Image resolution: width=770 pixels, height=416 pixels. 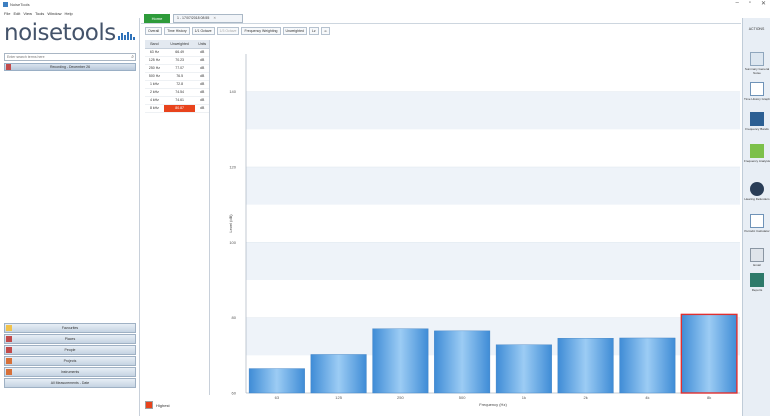 What do you see at coordinates (756, 223) in the screenshot?
I see `action-periodic-calculator: Periodic Calculator` at bounding box center [756, 223].